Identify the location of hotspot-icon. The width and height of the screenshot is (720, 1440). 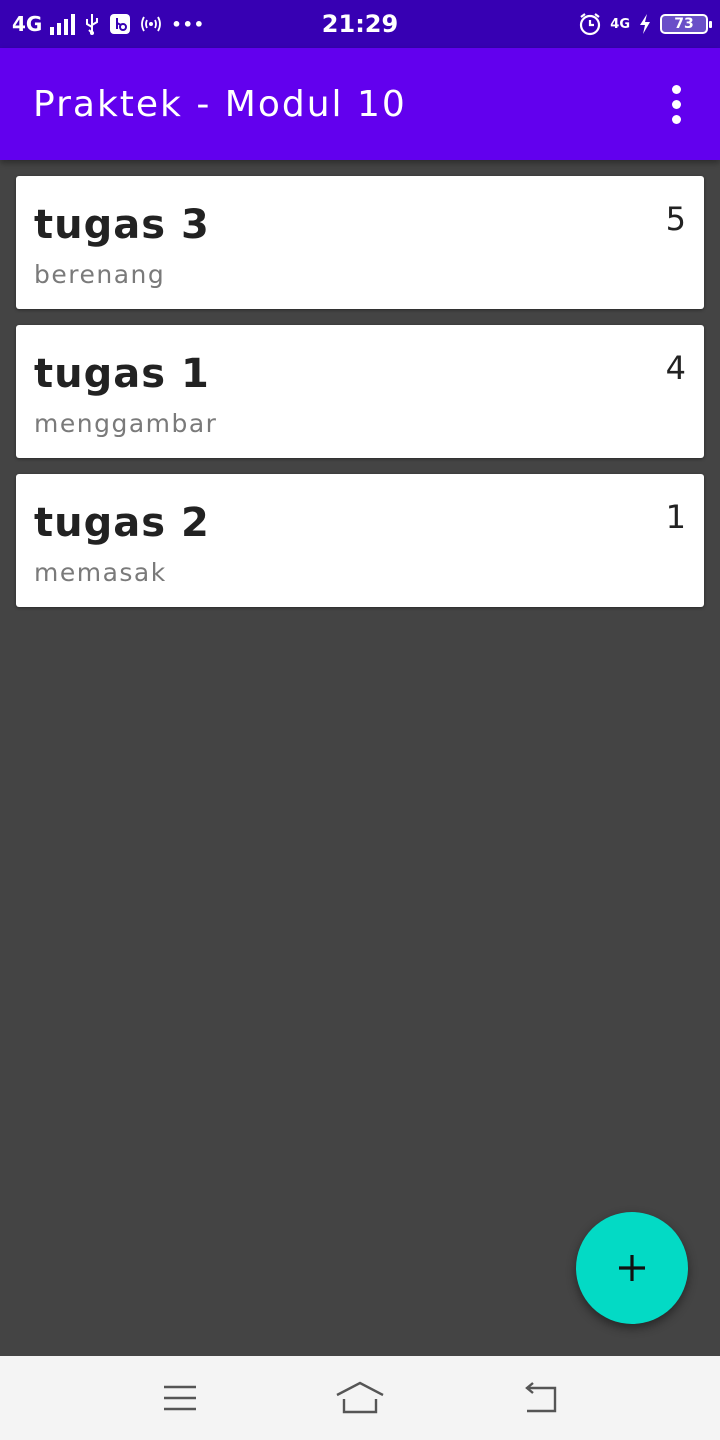
(151, 24).